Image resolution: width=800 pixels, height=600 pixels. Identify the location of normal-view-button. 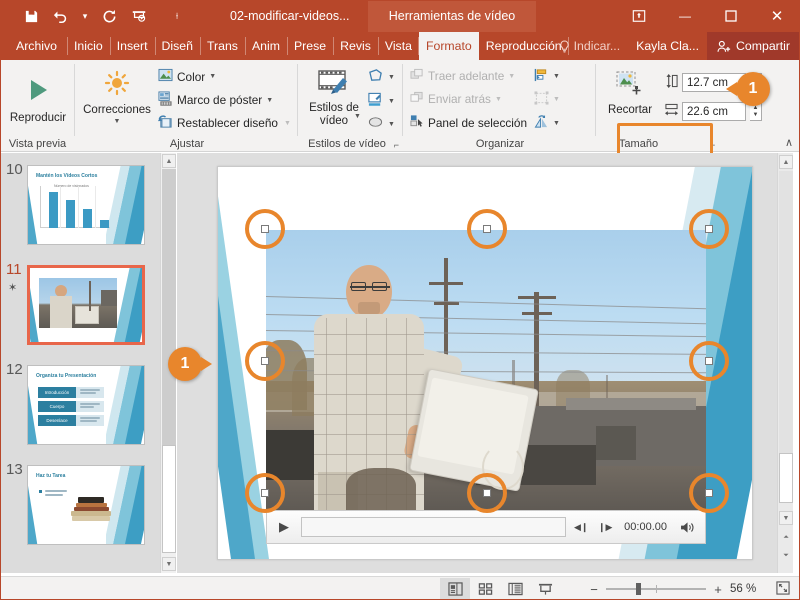
(455, 589).